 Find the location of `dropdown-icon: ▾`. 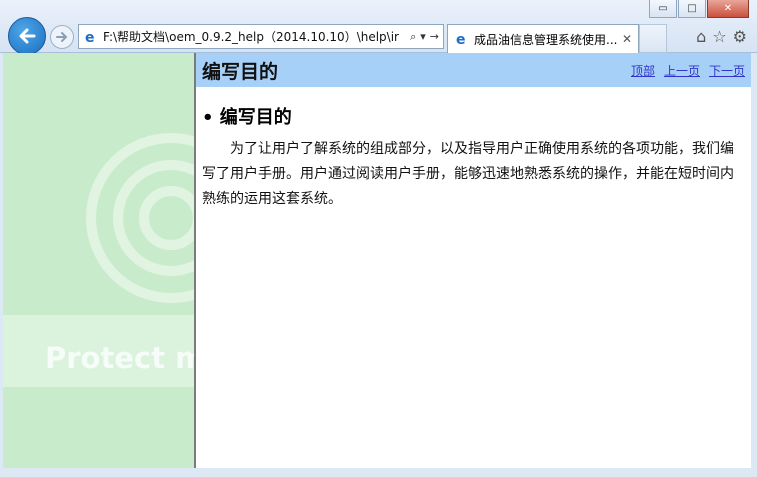

dropdown-icon: ▾ is located at coordinates (423, 36).